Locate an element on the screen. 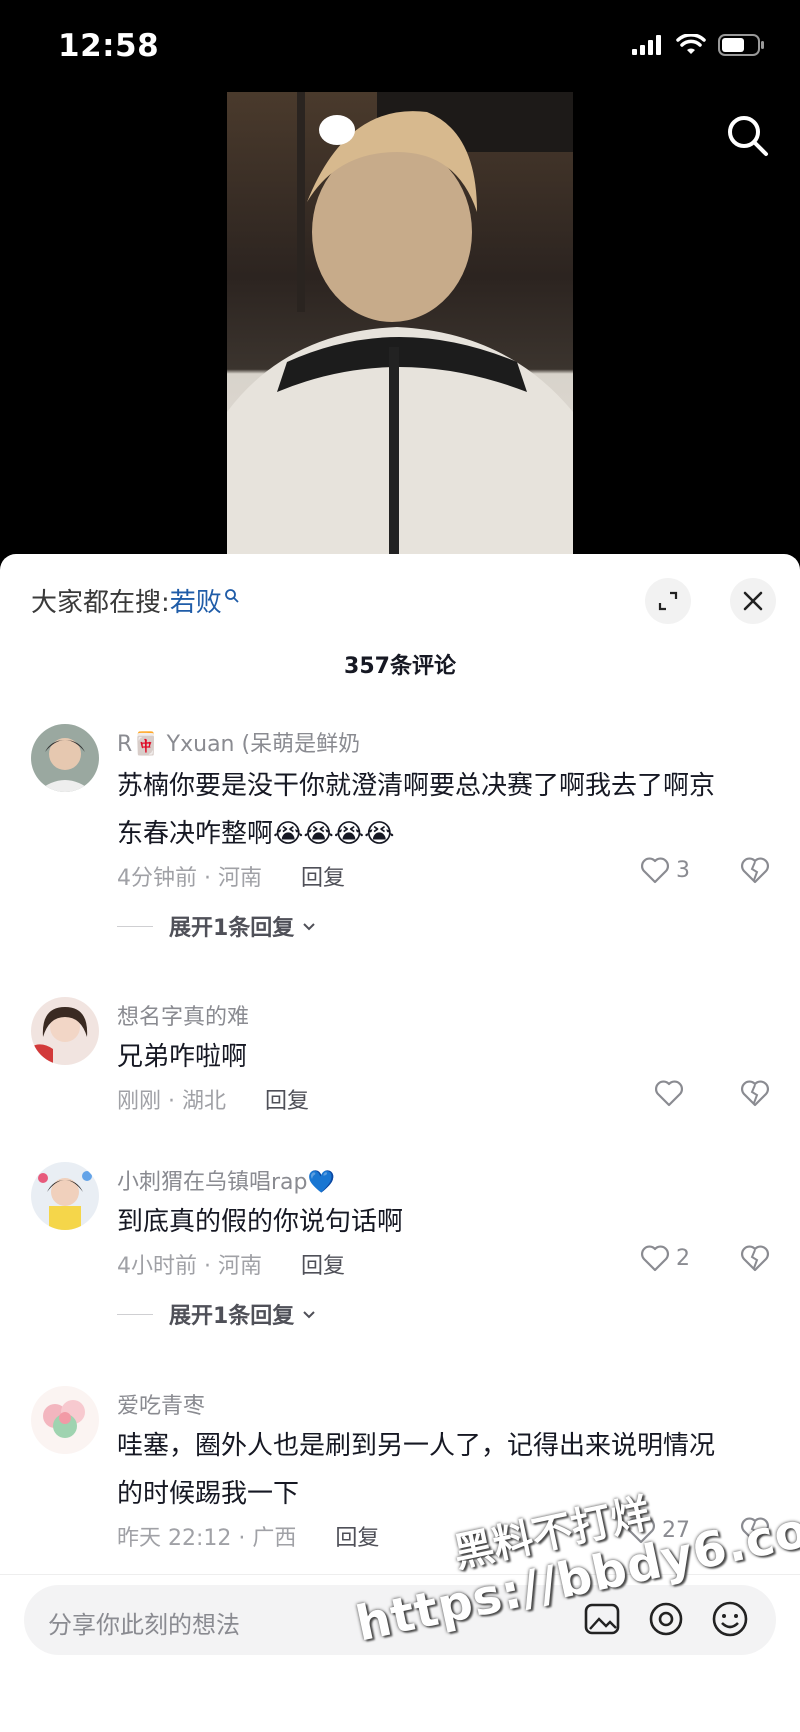 The image size is (800, 1732). battery-icon is located at coordinates (741, 45).